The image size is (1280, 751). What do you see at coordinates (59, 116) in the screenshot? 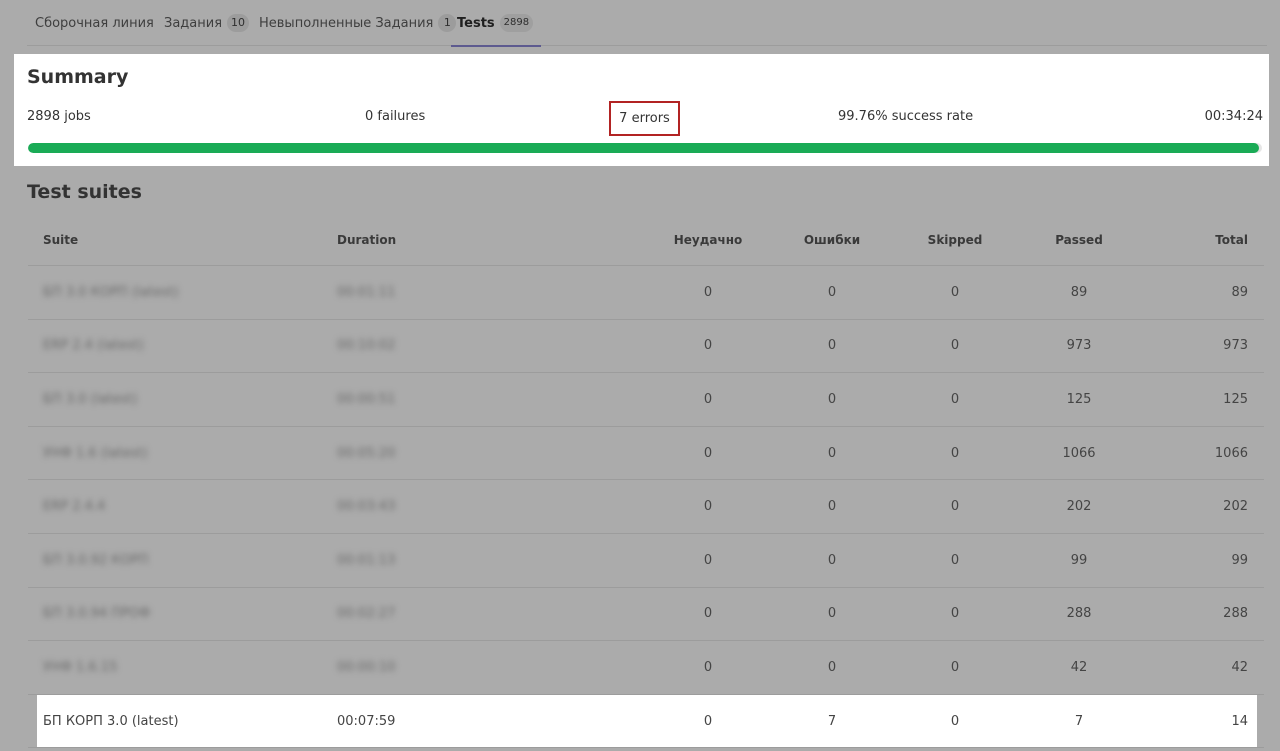
I see `jobs-count: 2898 jobs` at bounding box center [59, 116].